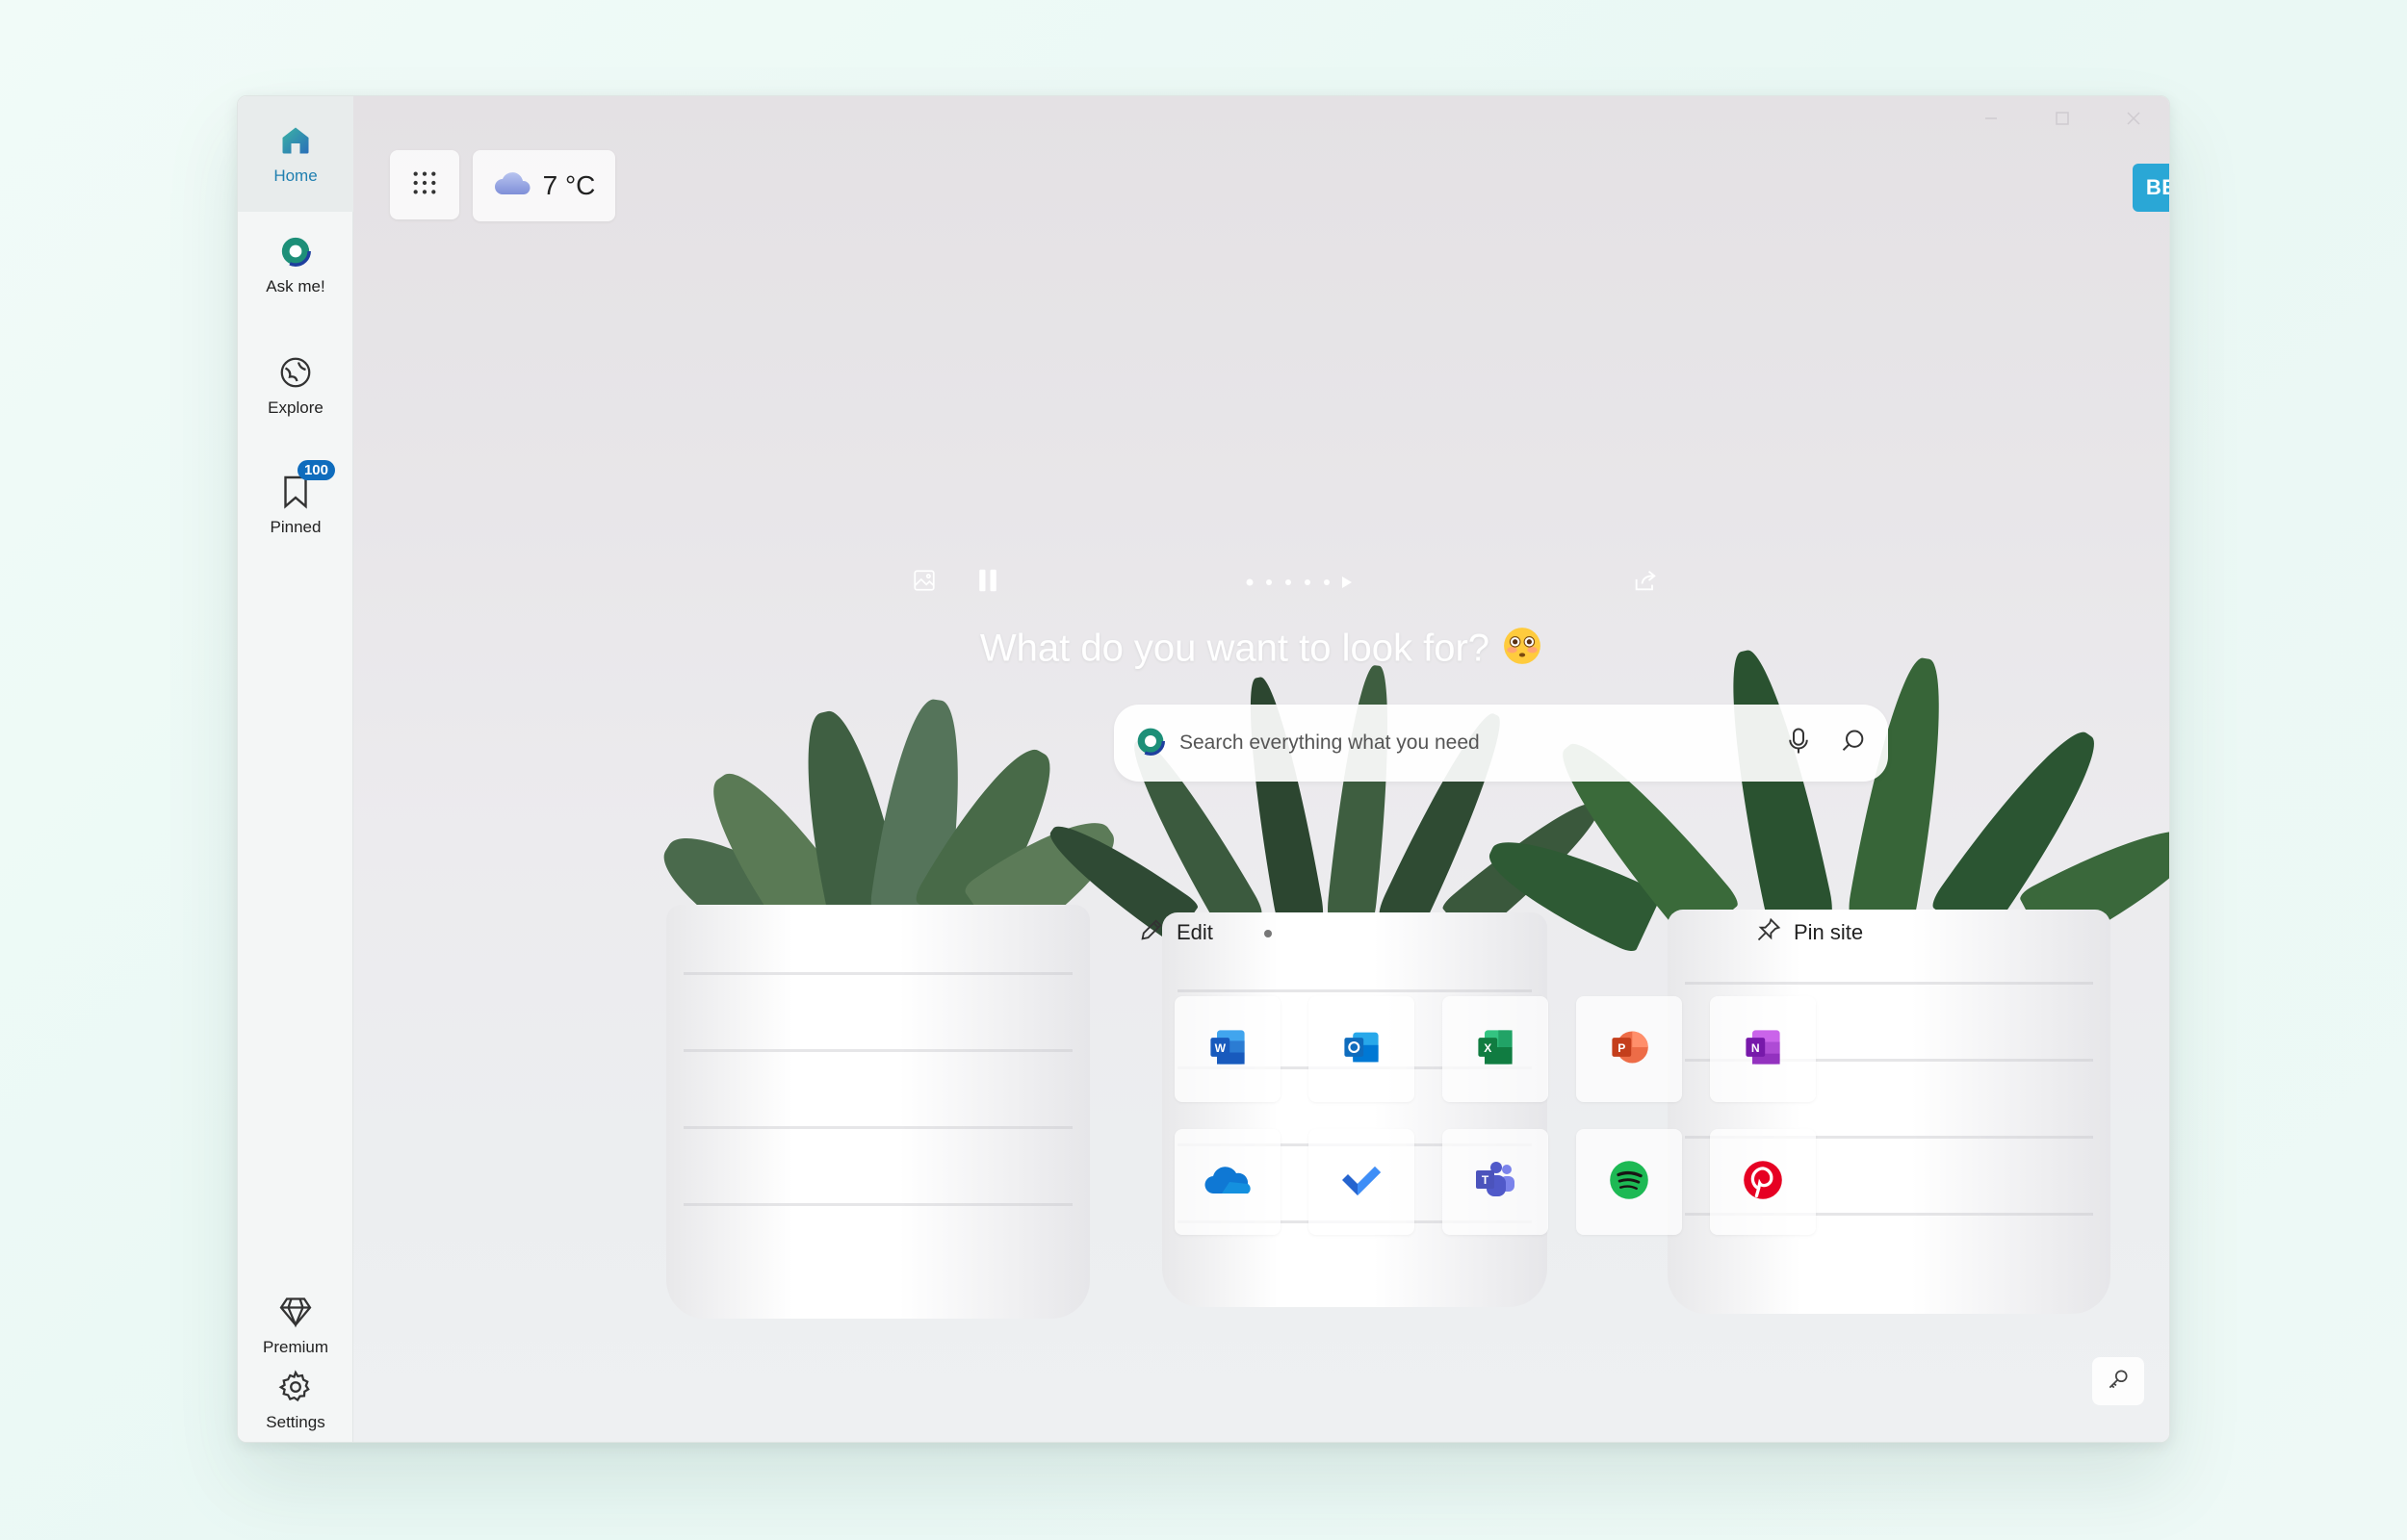  I want to click on window-controls, so click(2062, 118).